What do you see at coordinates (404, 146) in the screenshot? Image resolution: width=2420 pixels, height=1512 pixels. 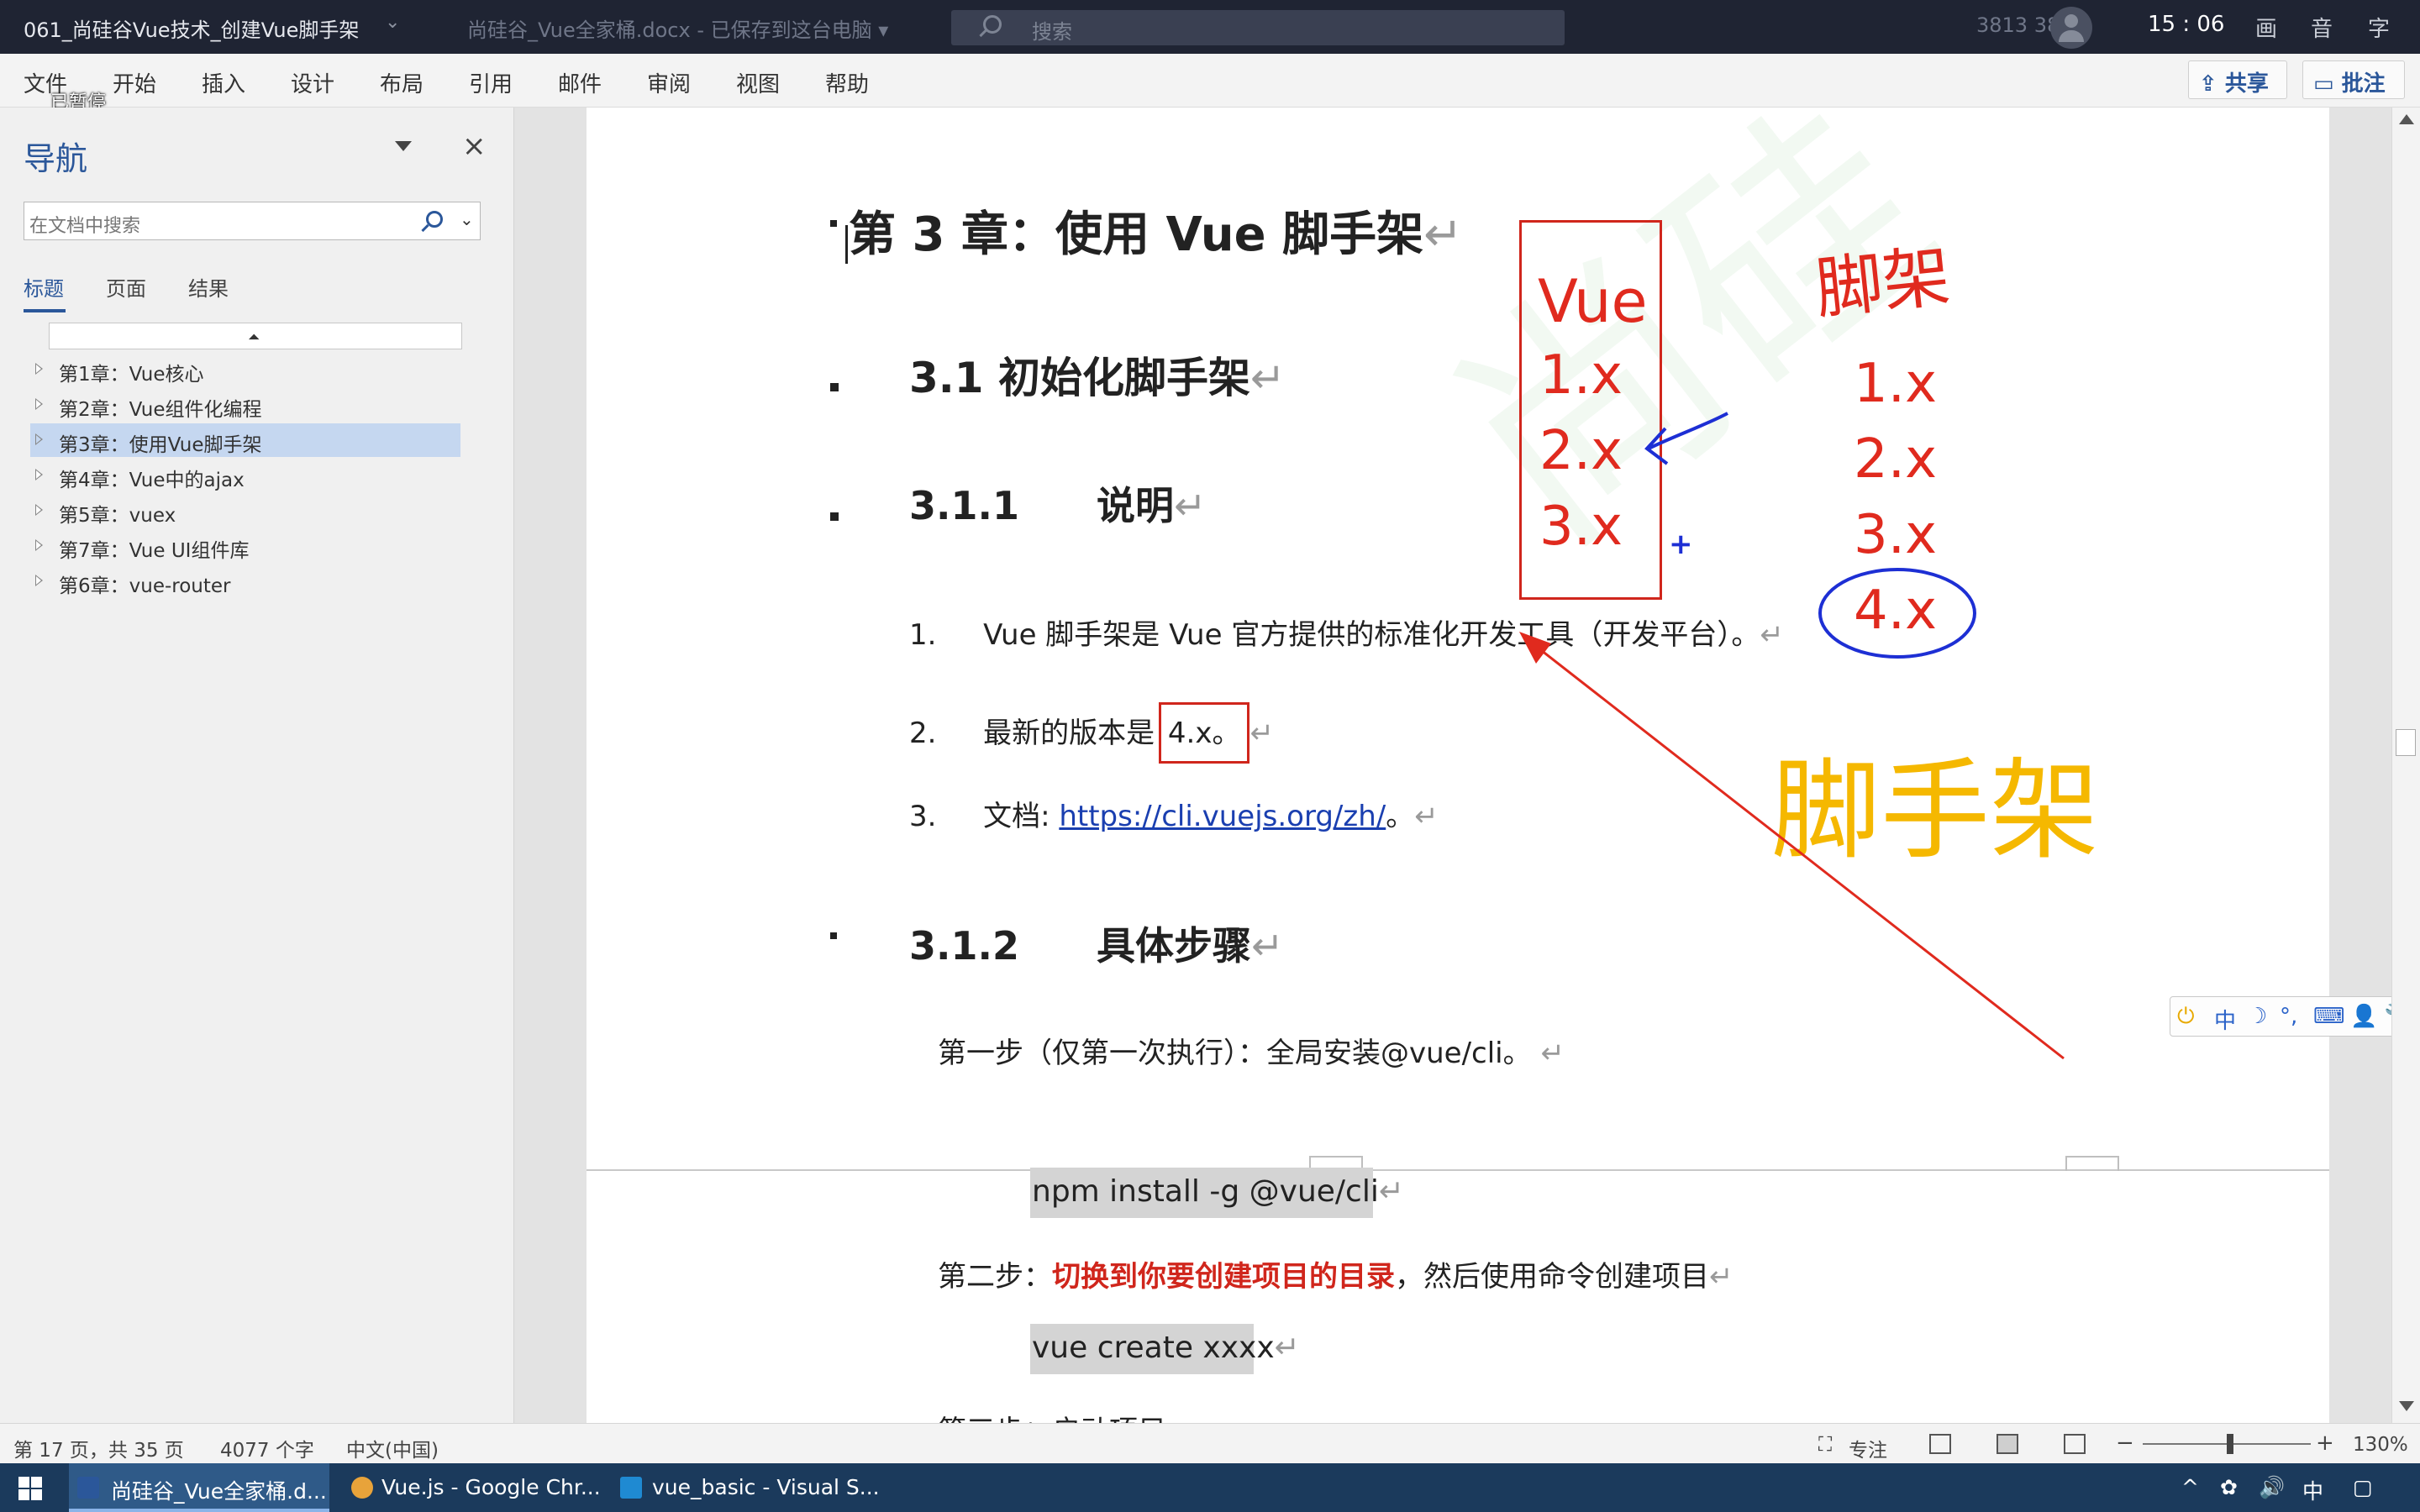 I see `nav-options-dropdown-icon` at bounding box center [404, 146].